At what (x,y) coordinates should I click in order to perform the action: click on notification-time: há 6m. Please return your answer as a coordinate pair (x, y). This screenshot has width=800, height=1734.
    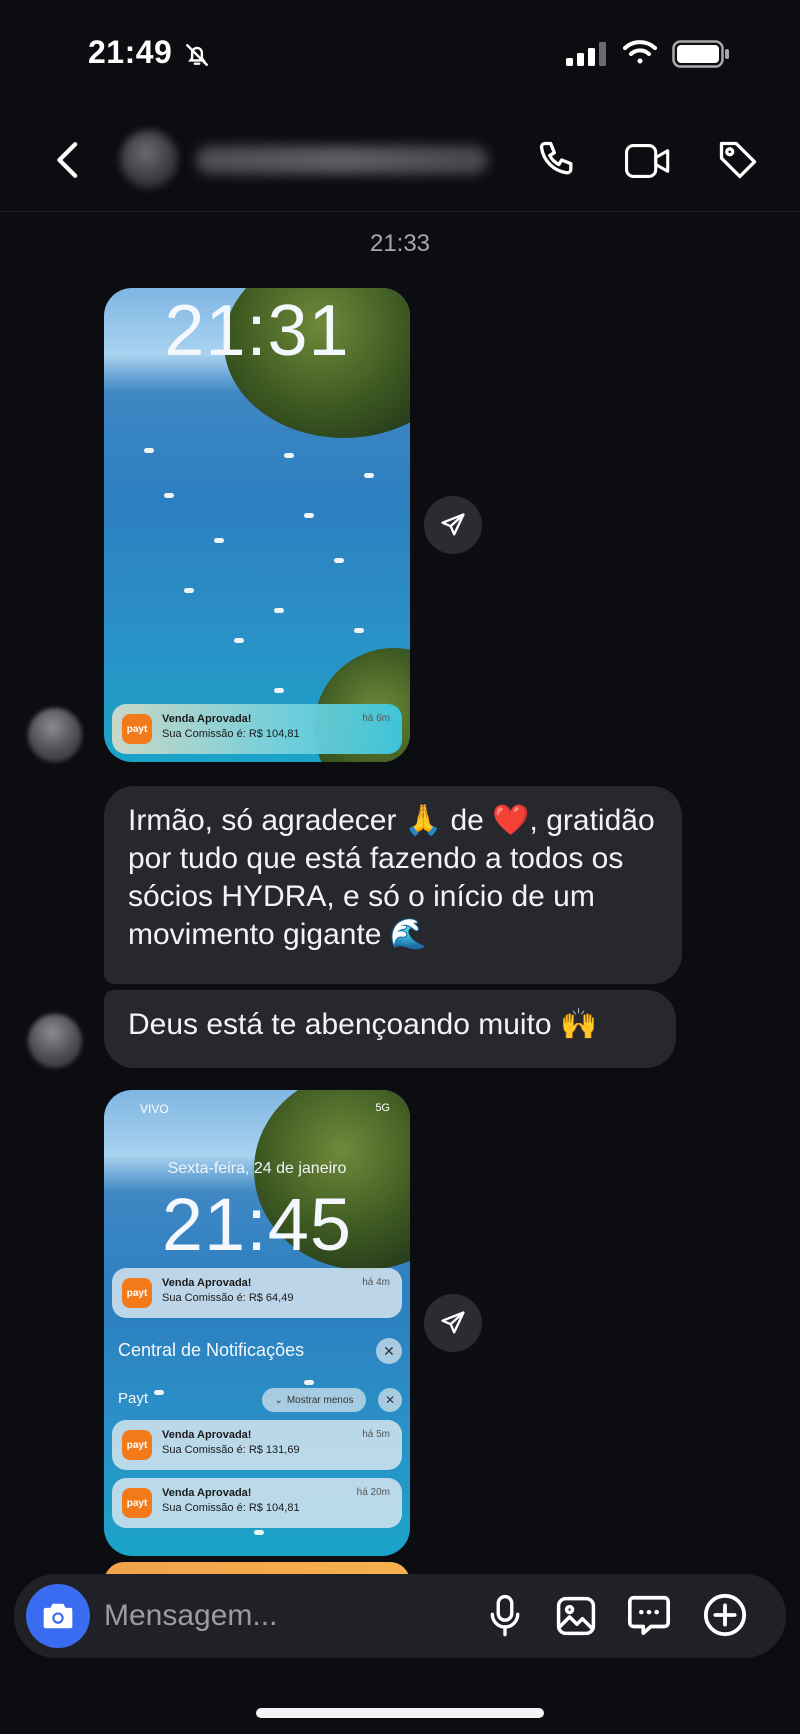
    Looking at the image, I should click on (376, 718).